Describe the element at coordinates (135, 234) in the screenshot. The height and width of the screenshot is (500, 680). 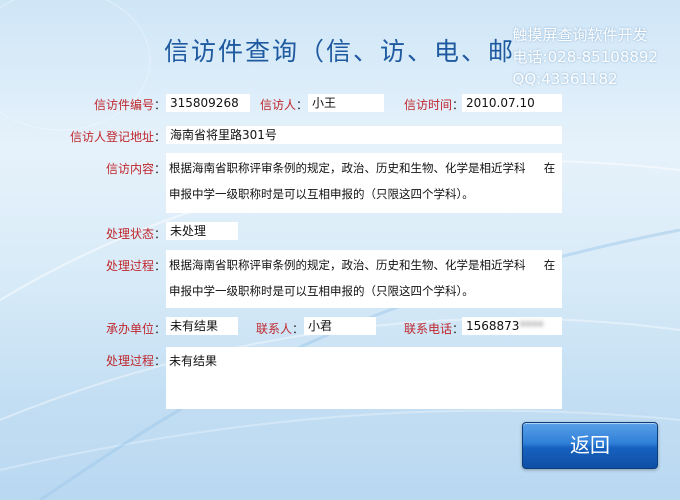
I see `status-label: 处理状态：` at that location.